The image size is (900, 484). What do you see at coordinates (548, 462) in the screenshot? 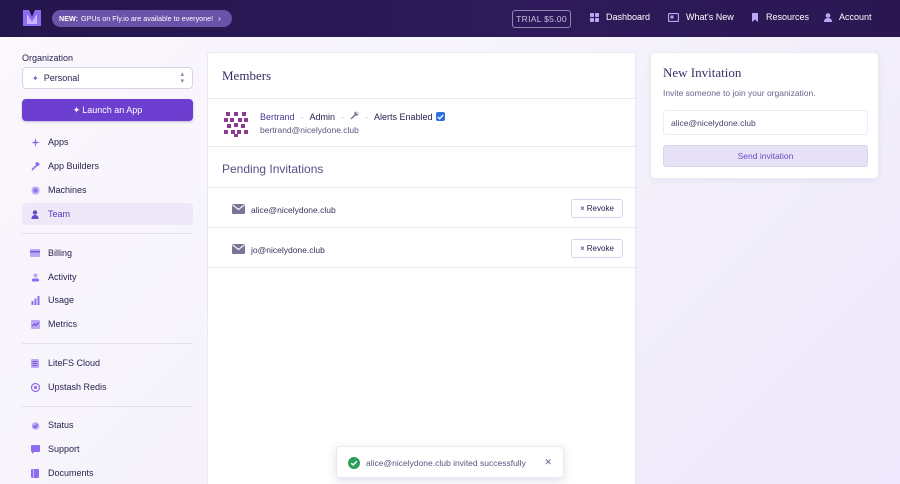
I see `close-icon: ✕` at bounding box center [548, 462].